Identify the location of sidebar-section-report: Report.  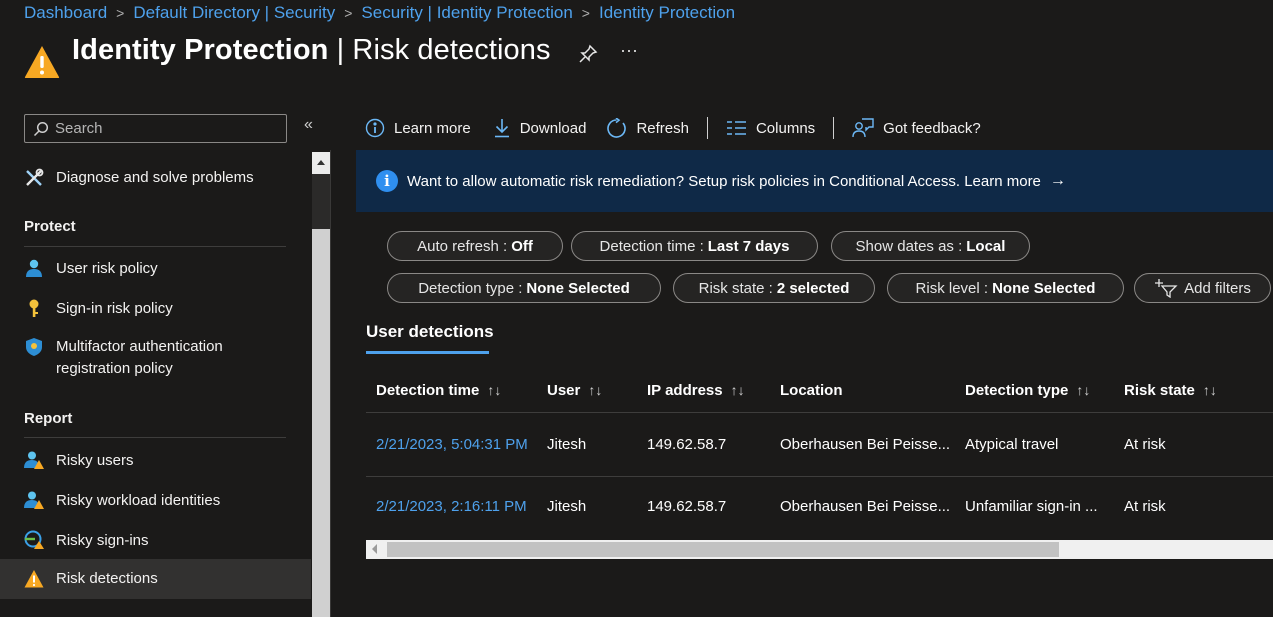
(48, 418).